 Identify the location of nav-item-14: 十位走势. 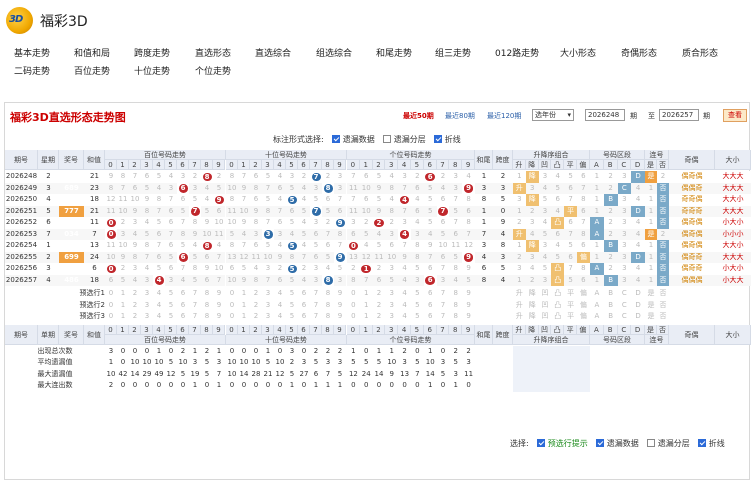
(152, 72).